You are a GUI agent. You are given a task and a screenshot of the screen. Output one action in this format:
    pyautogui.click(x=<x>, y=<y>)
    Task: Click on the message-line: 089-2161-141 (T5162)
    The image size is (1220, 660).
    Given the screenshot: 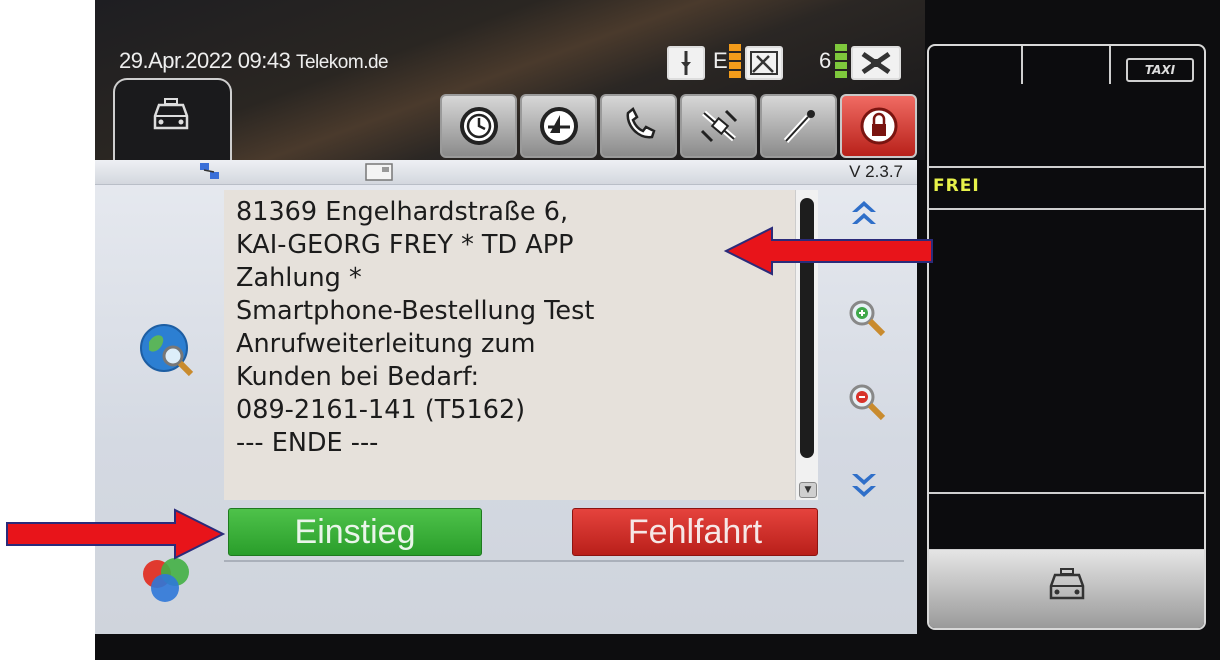 What is the action you would take?
    pyautogui.click(x=381, y=410)
    